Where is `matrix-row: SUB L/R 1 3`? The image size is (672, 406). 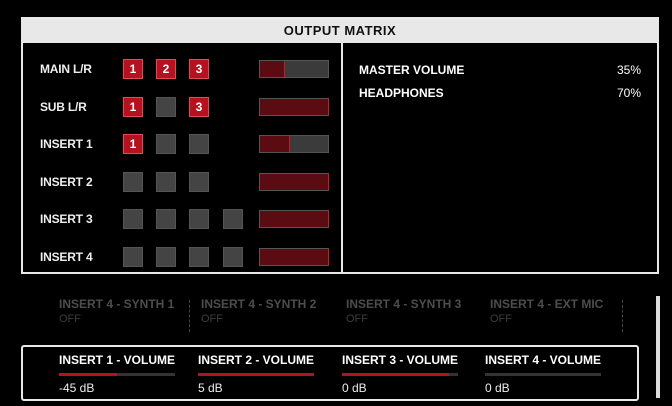 matrix-row: SUB L/R 1 3 is located at coordinates (182, 107).